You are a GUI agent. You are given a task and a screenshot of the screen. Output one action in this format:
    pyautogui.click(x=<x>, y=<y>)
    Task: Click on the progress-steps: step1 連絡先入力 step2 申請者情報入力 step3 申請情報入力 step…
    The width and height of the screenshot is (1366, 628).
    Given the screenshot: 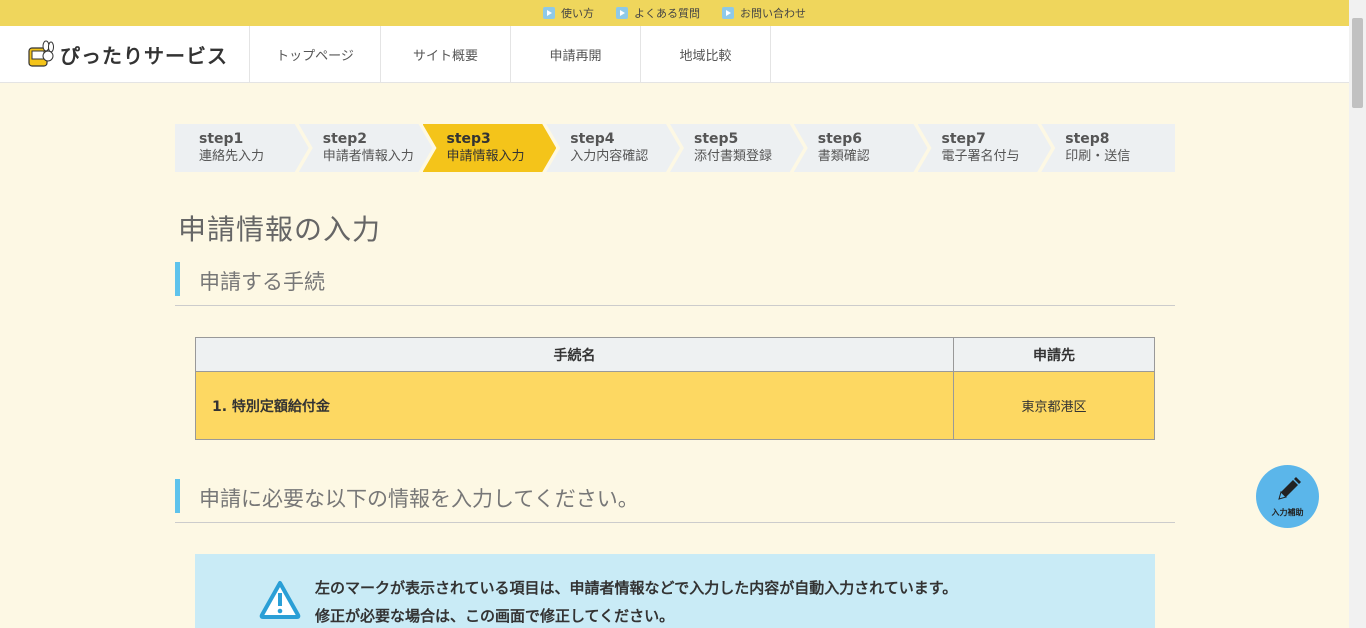 What is the action you would take?
    pyautogui.click(x=675, y=148)
    